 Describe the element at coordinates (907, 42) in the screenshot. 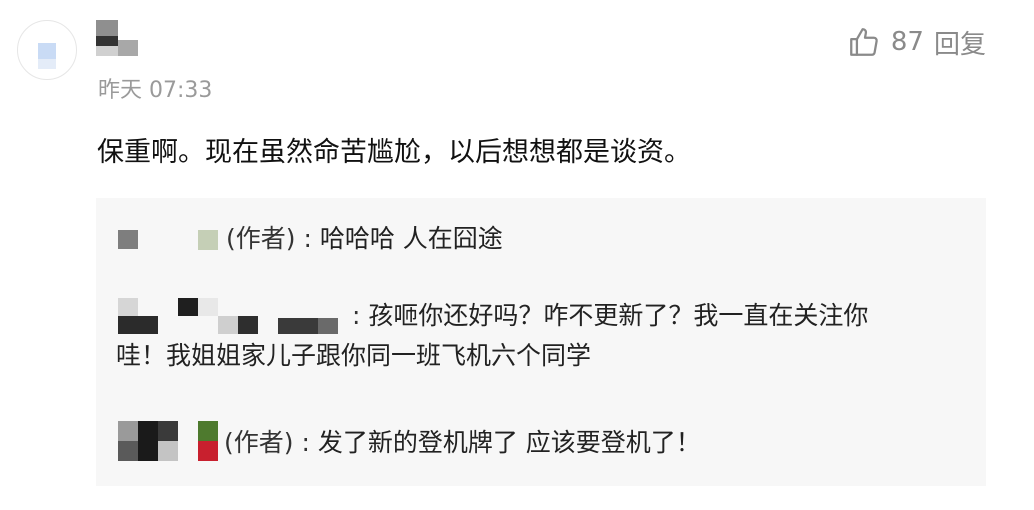

I see `like-count: 87` at that location.